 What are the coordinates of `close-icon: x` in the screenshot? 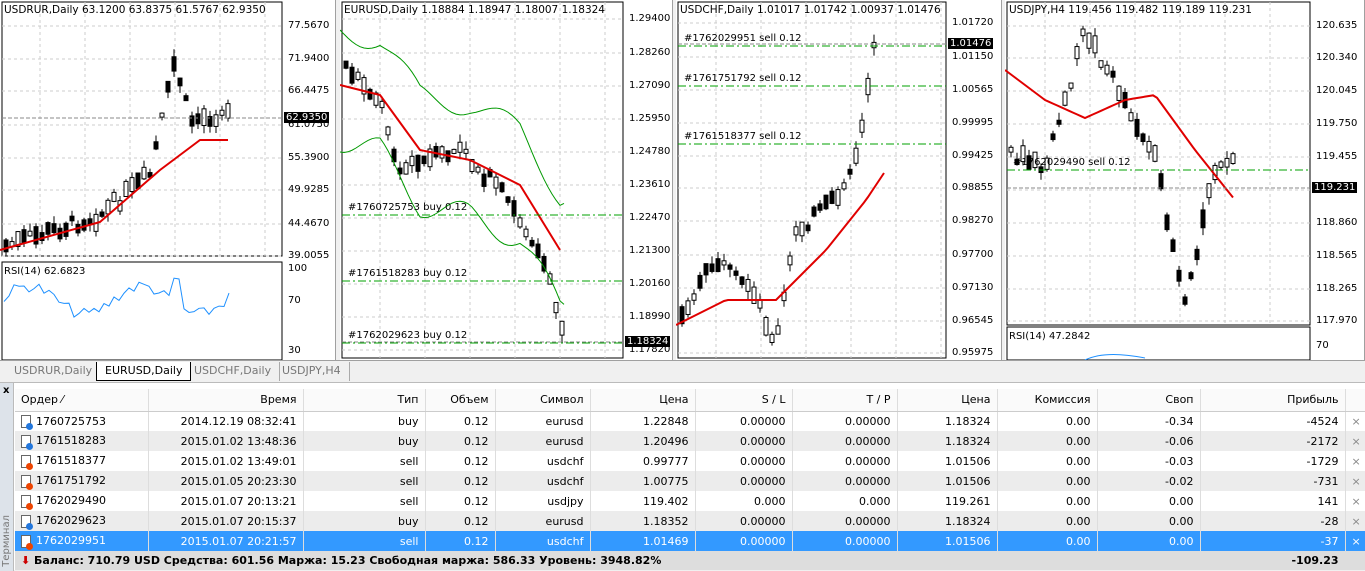 It's located at (6, 390).